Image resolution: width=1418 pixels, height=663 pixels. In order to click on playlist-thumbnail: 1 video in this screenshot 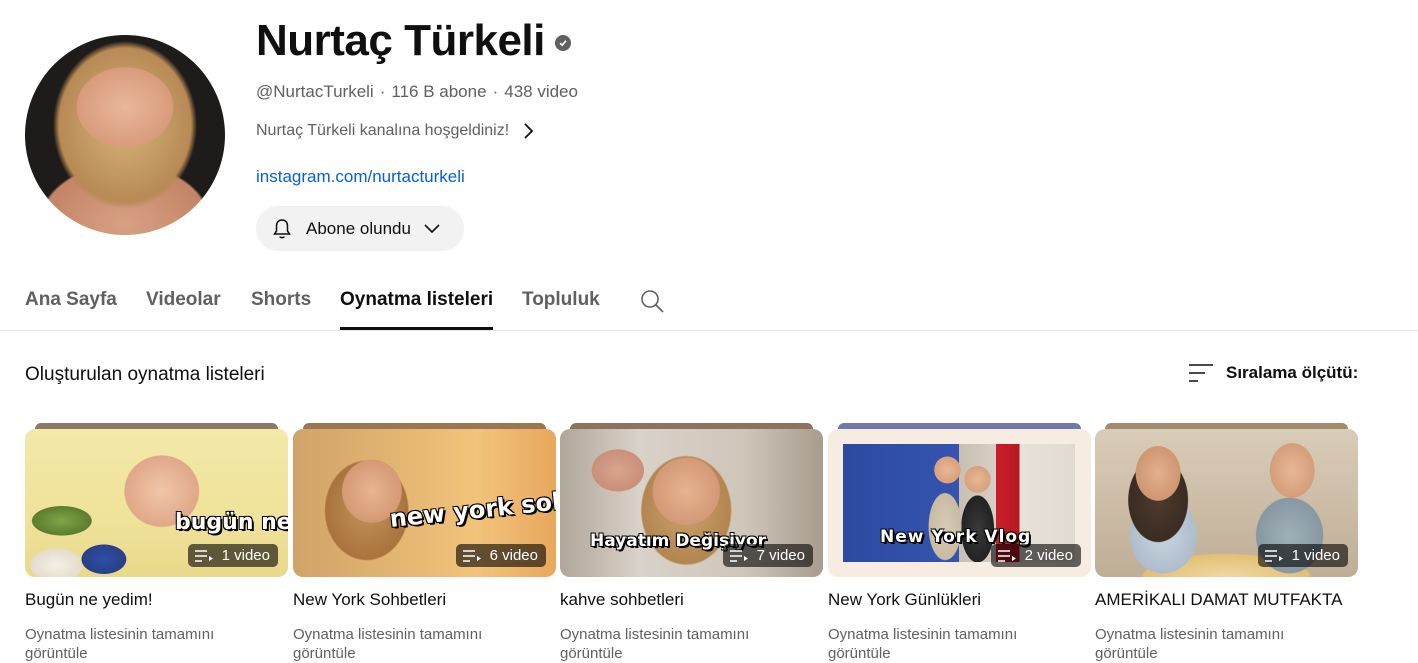, I will do `click(1226, 503)`.